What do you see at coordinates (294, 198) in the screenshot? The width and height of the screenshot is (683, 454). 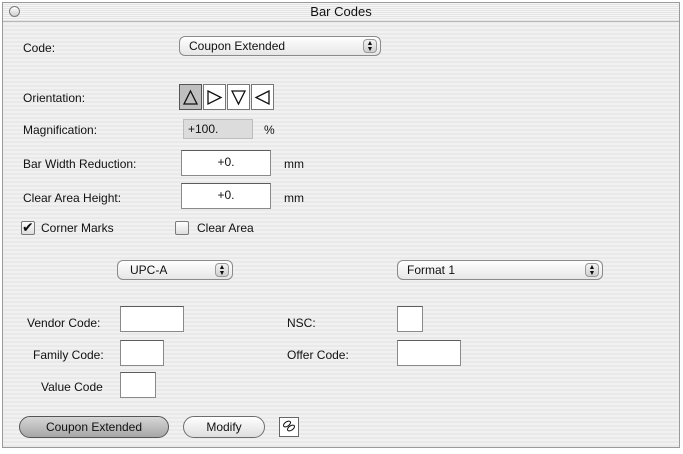 I see `clear-area-height-unit: mm` at bounding box center [294, 198].